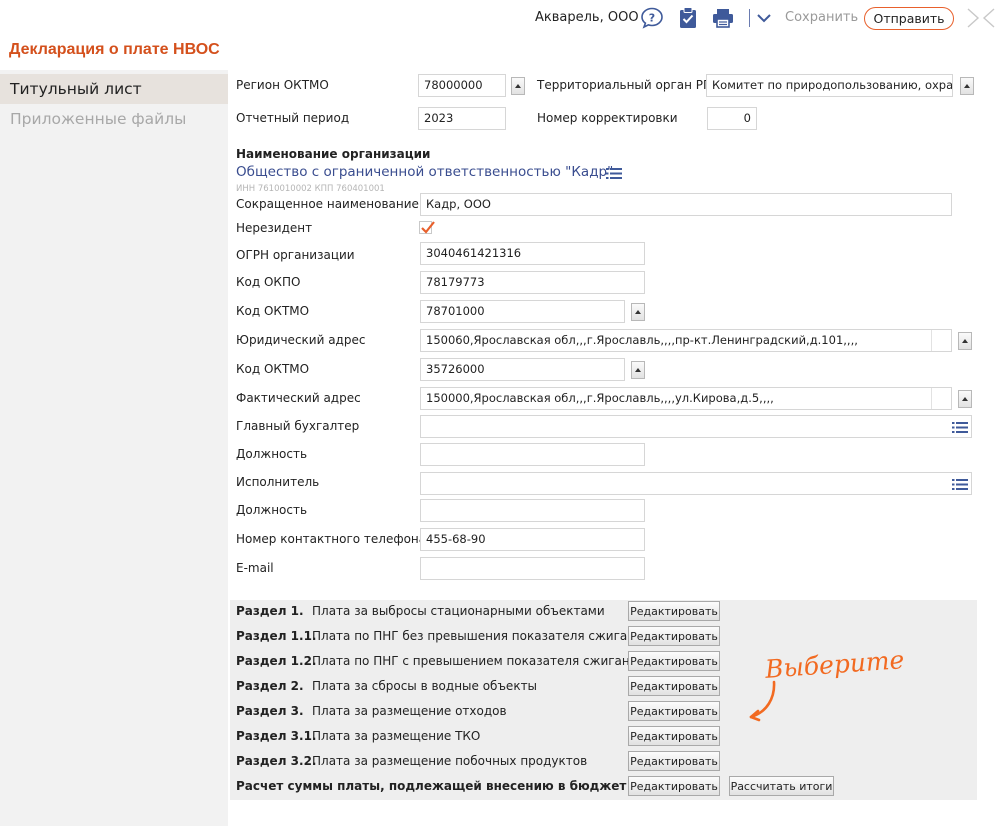 The image size is (1001, 826). What do you see at coordinates (301, 340) in the screenshot?
I see `legal-address-label: Юридический адрес` at bounding box center [301, 340].